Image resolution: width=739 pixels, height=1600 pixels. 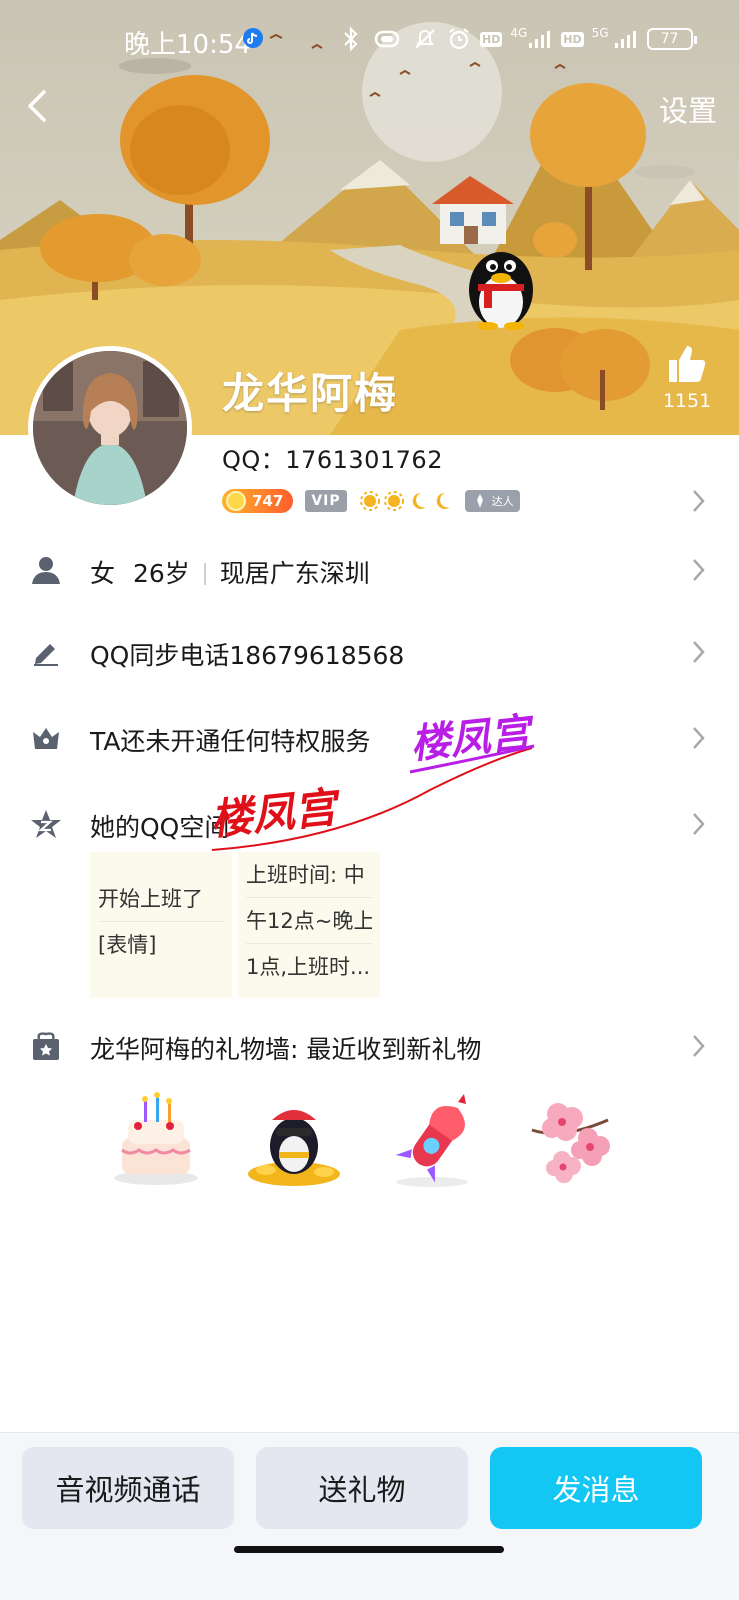 What do you see at coordinates (46, 824) in the screenshot?
I see `qzone-star-icon` at bounding box center [46, 824].